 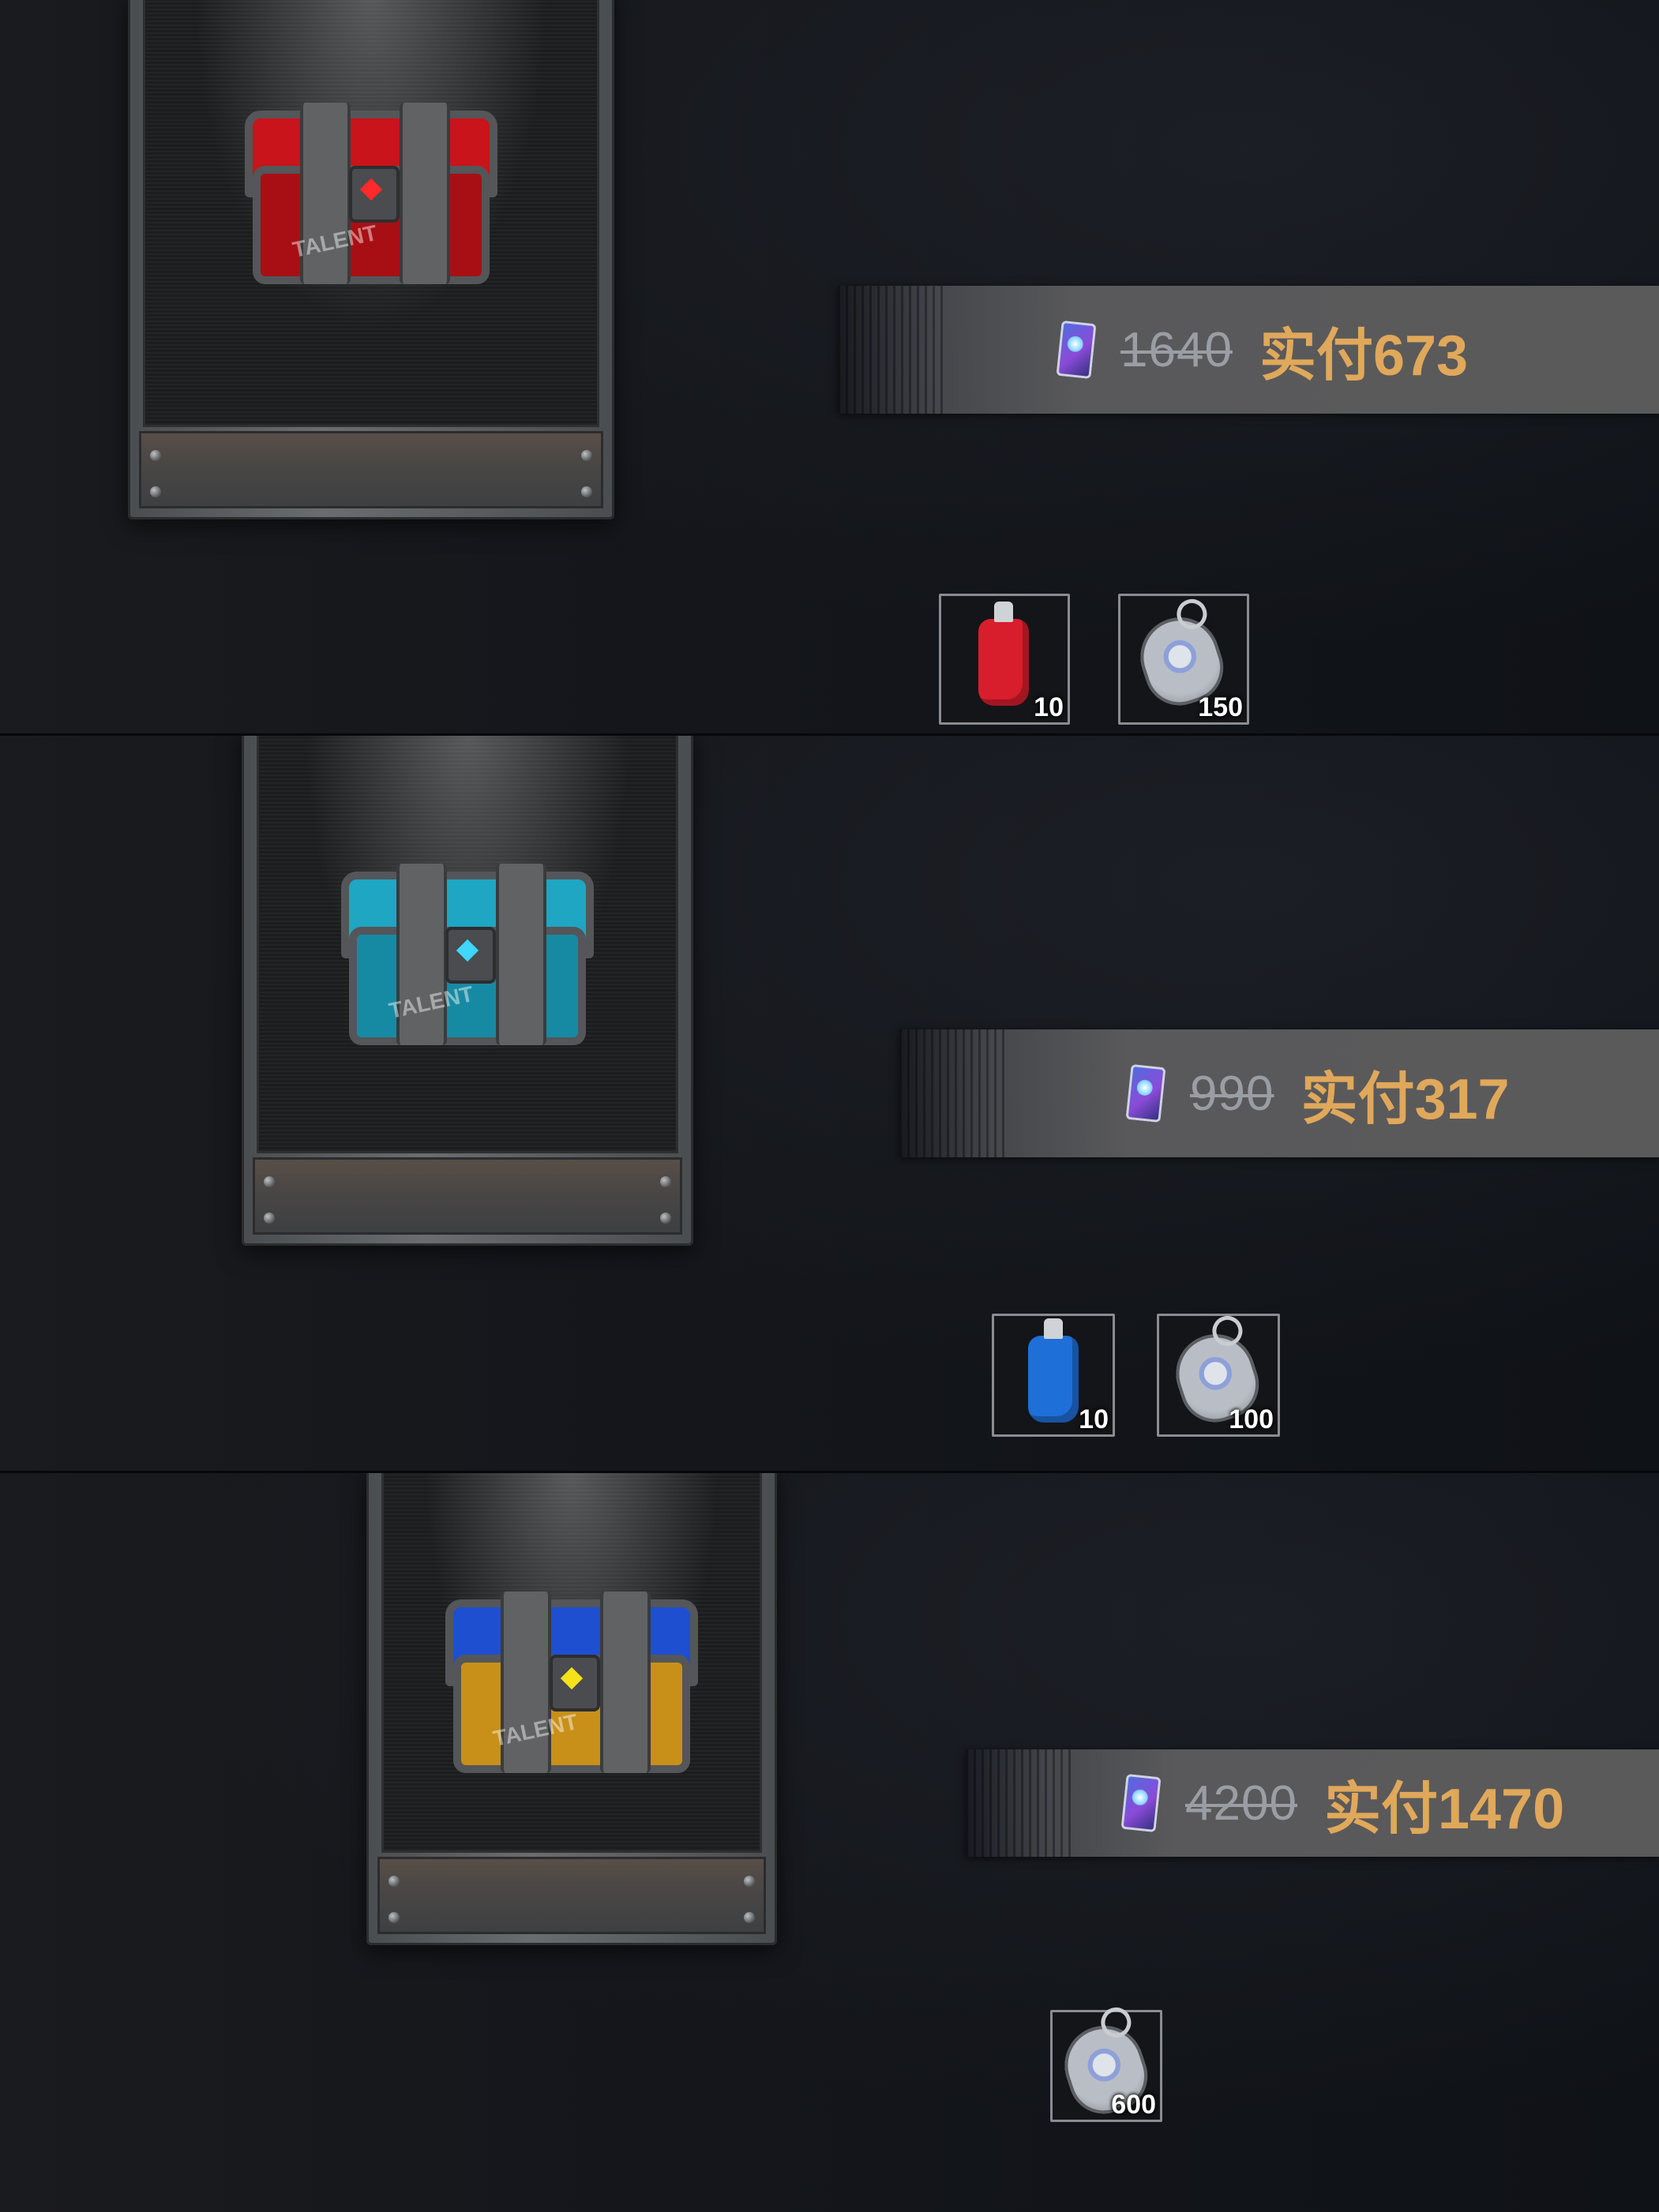 What do you see at coordinates (1133, 2105) in the screenshot?
I see `reward-quantity: 600` at bounding box center [1133, 2105].